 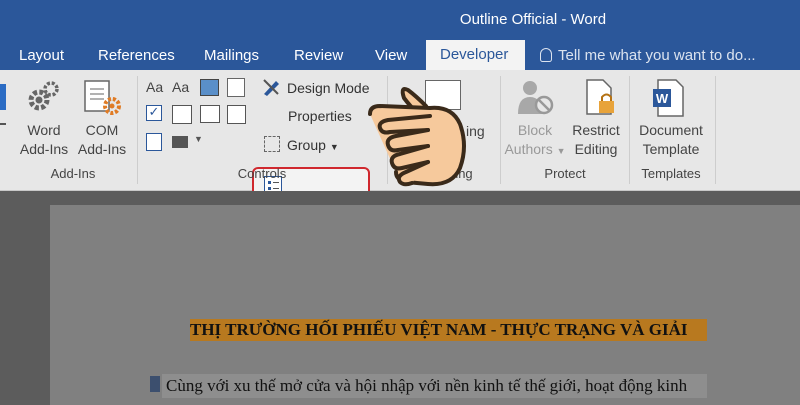 What do you see at coordinates (102, 140) in the screenshot?
I see `com-addins-button: COM Add-Ins` at bounding box center [102, 140].